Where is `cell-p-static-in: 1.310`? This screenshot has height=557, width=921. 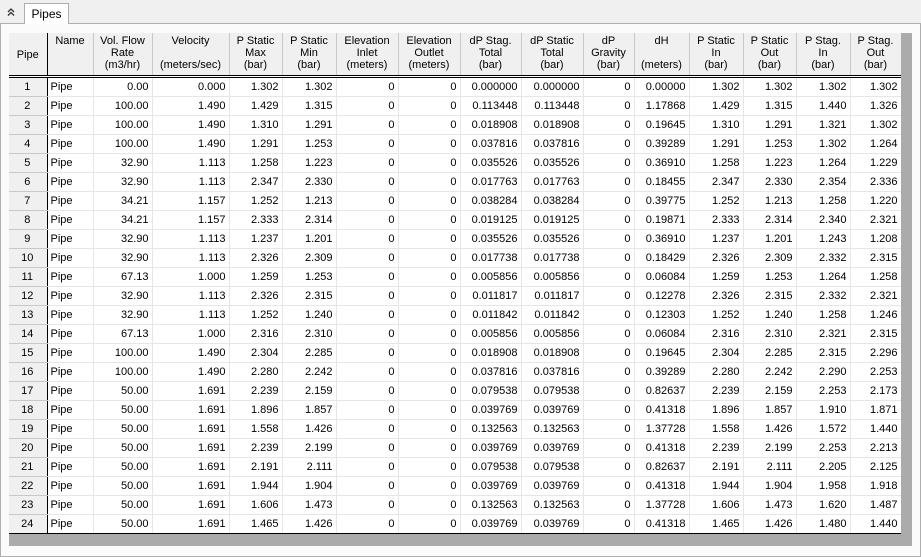 cell-p-static-in: 1.310 is located at coordinates (716, 125).